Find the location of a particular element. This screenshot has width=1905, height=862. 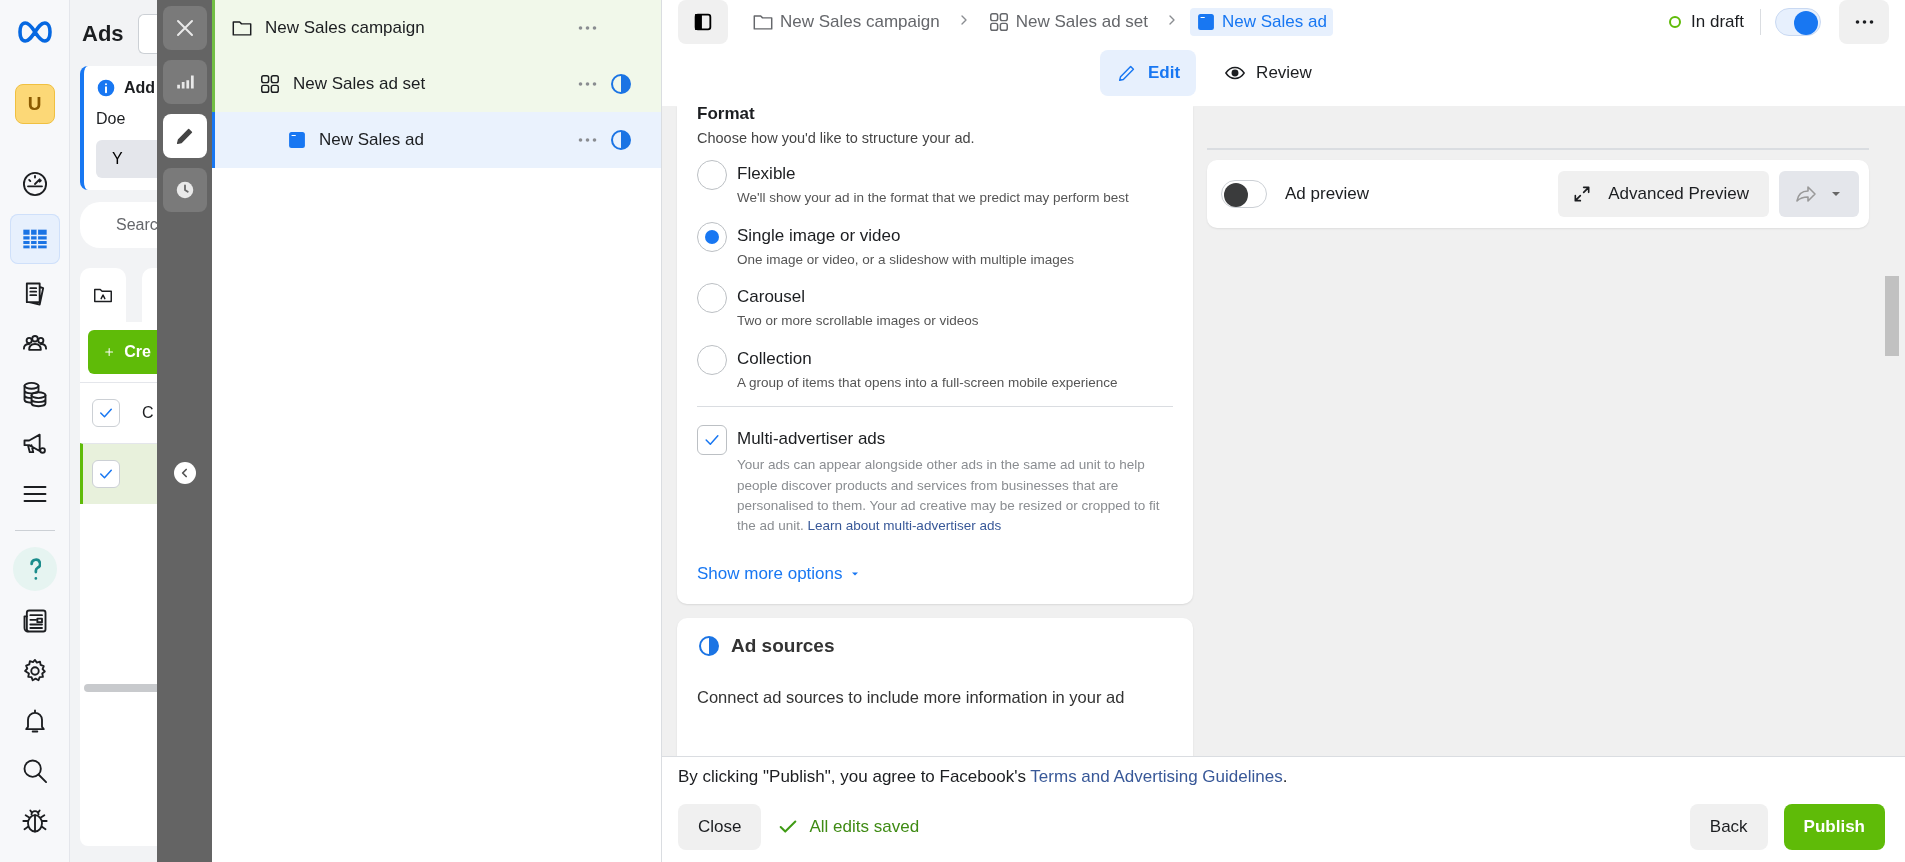

section-title: Ad sources is located at coordinates (783, 646).